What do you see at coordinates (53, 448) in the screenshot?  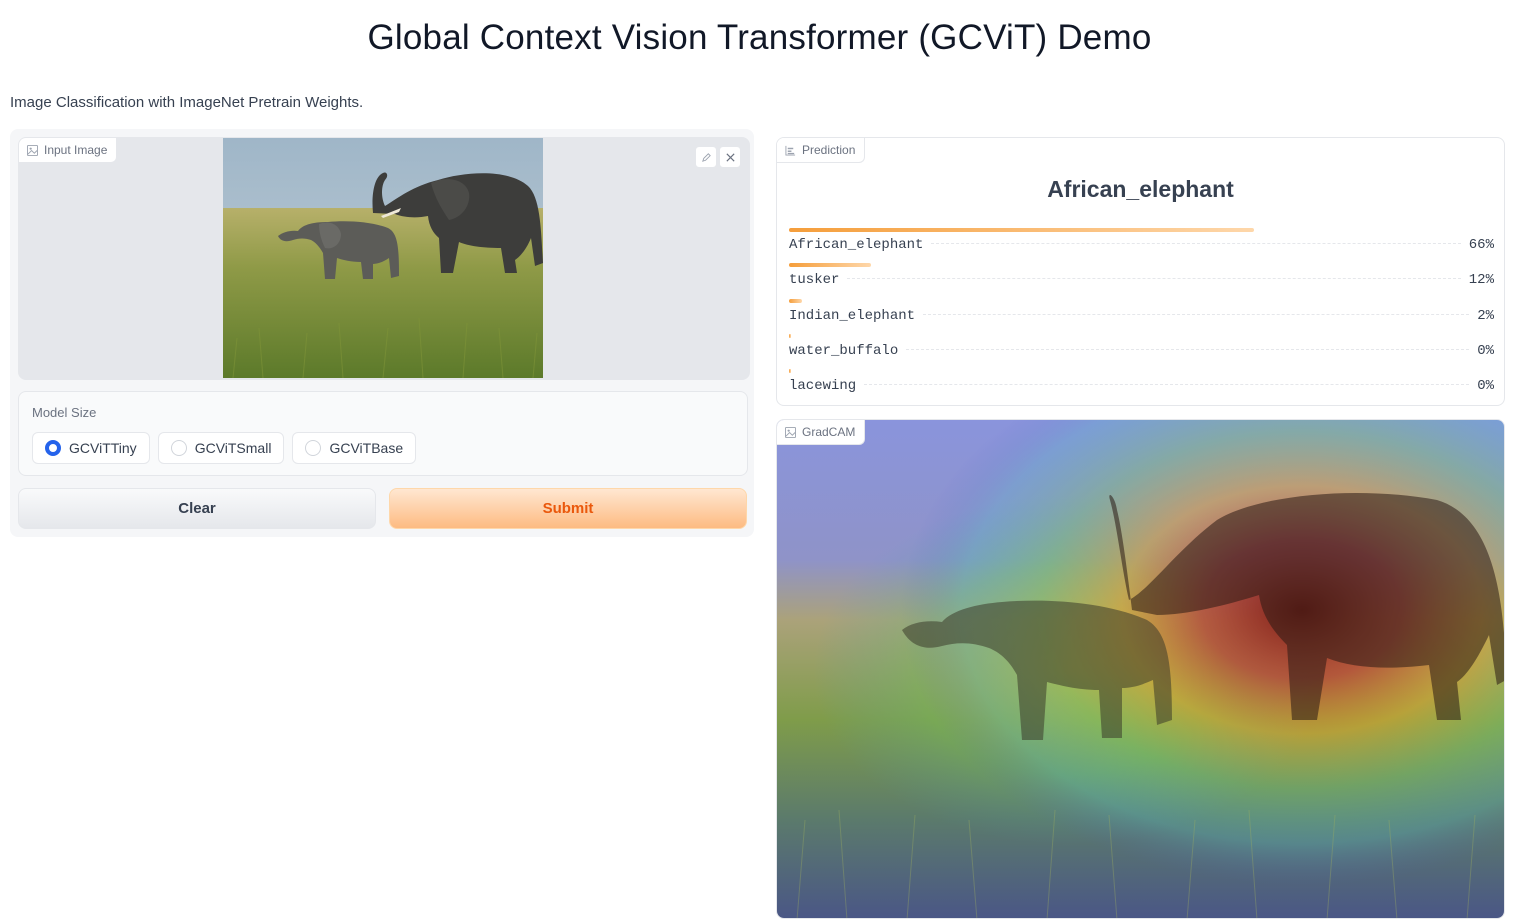 I see `radio-checked-icon` at bounding box center [53, 448].